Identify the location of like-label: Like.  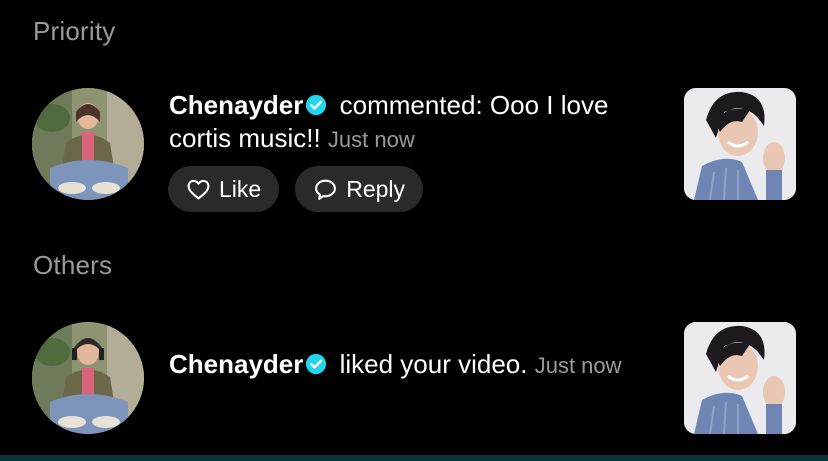
(240, 188).